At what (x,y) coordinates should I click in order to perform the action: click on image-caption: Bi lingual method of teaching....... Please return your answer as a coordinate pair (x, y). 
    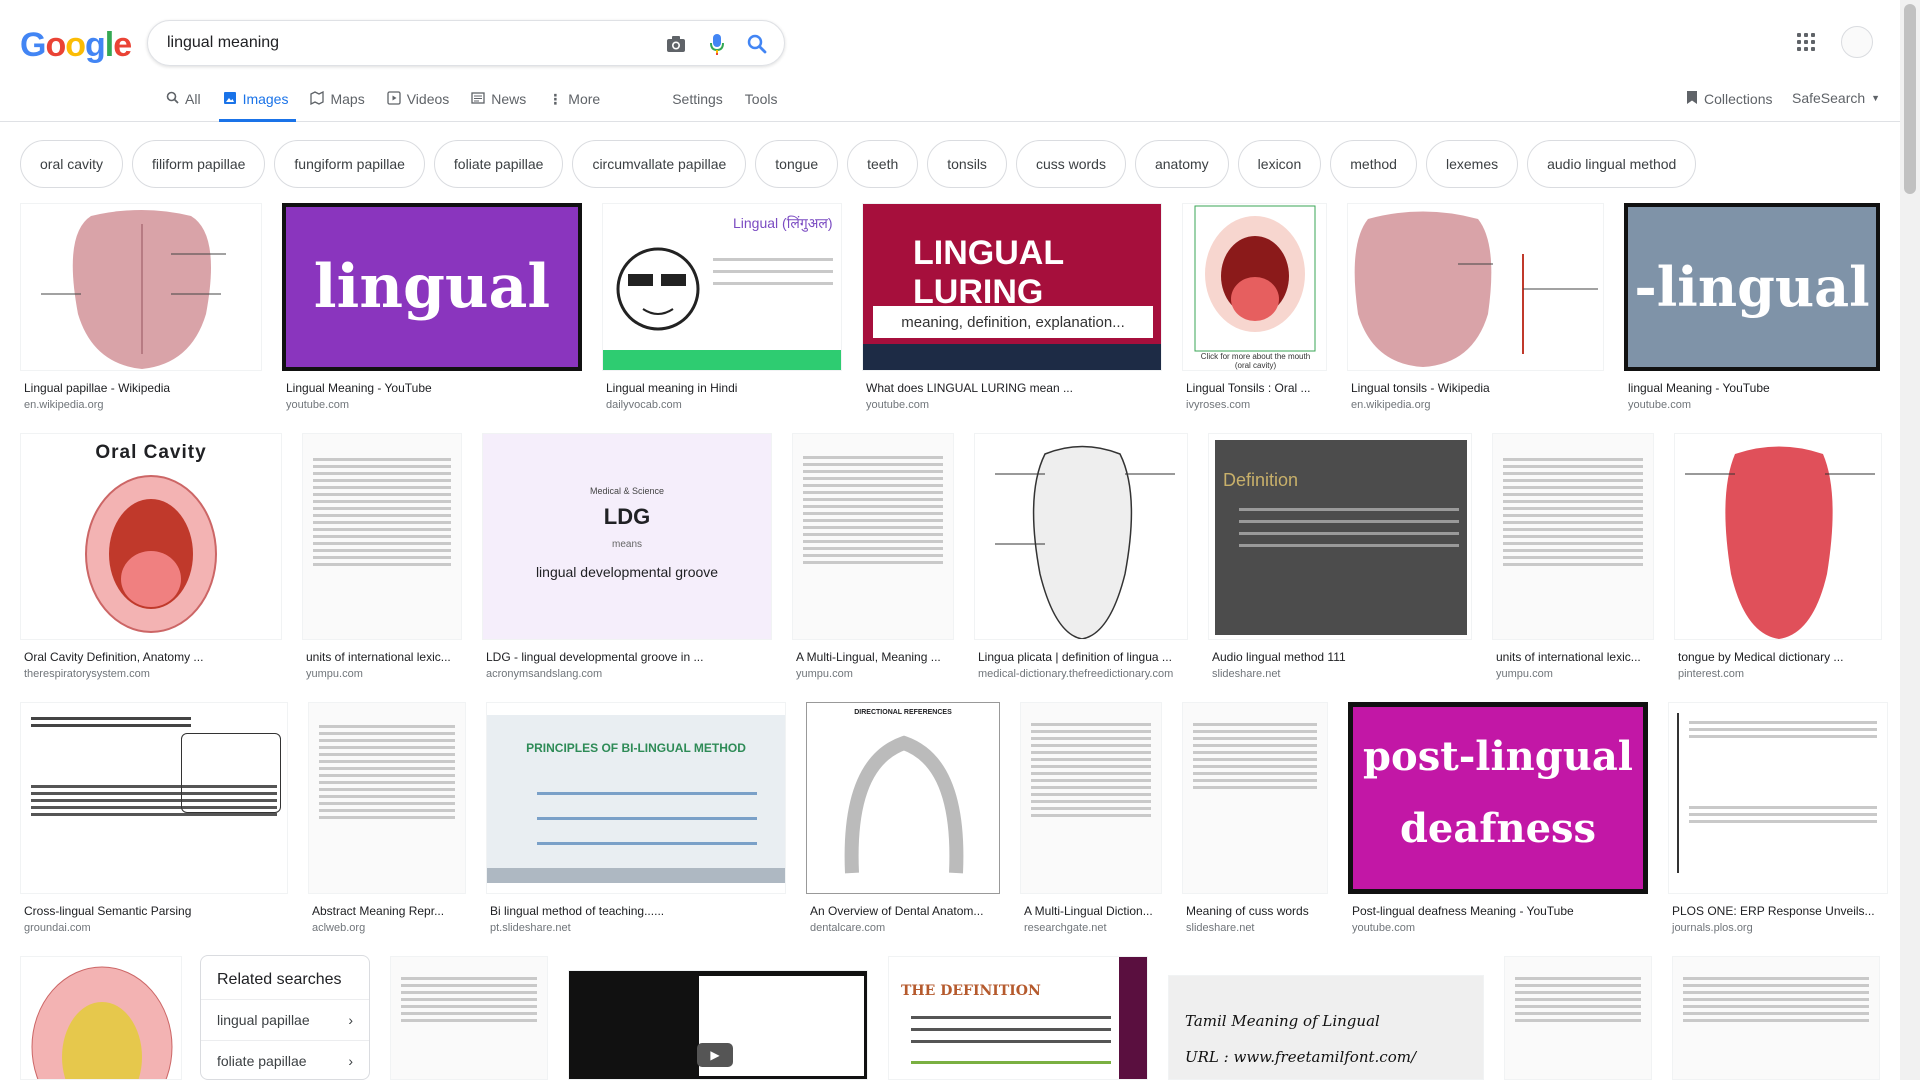
    Looking at the image, I should click on (636, 911).